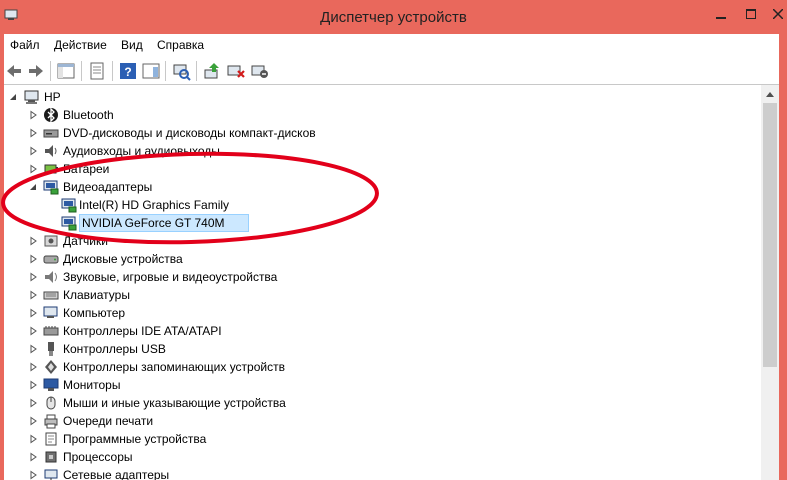 This screenshot has width=787, height=480. What do you see at coordinates (721, 14) in the screenshot?
I see `minimize-button` at bounding box center [721, 14].